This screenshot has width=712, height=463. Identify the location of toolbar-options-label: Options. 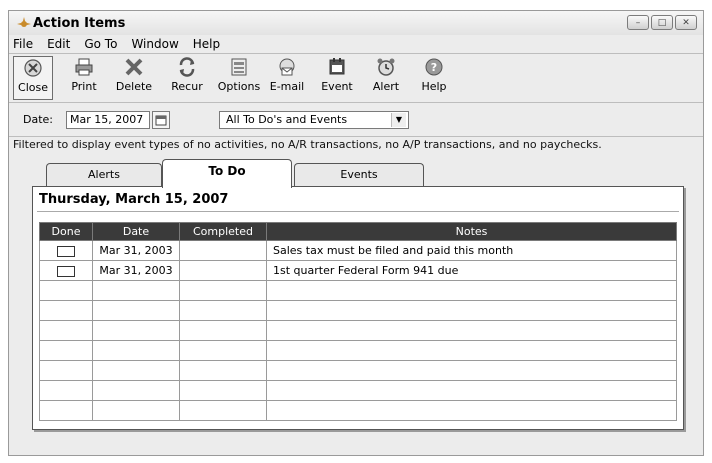
(239, 86).